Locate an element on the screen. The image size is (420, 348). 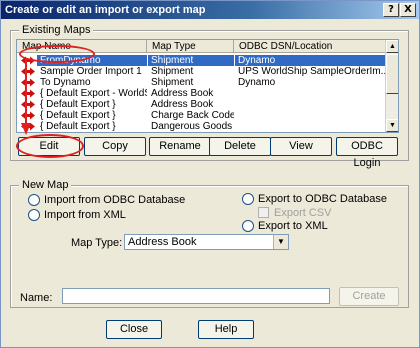
export-csv-label: Export CSV is located at coordinates (303, 213).